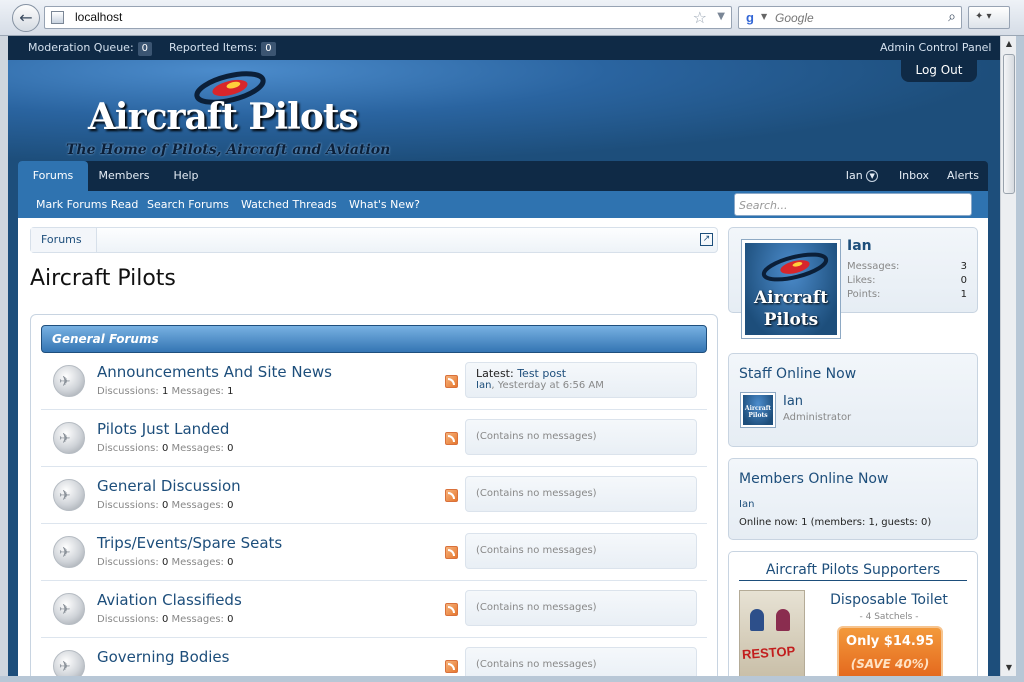 The image size is (1024, 682). I want to click on tab-forums: Forums, so click(53, 176).